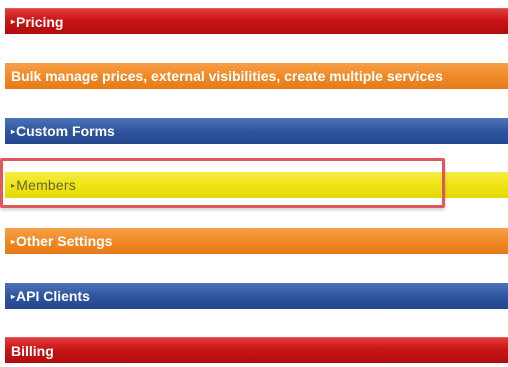 This screenshot has width=508, height=367. What do you see at coordinates (46, 185) in the screenshot?
I see `section-members-label: Members` at bounding box center [46, 185].